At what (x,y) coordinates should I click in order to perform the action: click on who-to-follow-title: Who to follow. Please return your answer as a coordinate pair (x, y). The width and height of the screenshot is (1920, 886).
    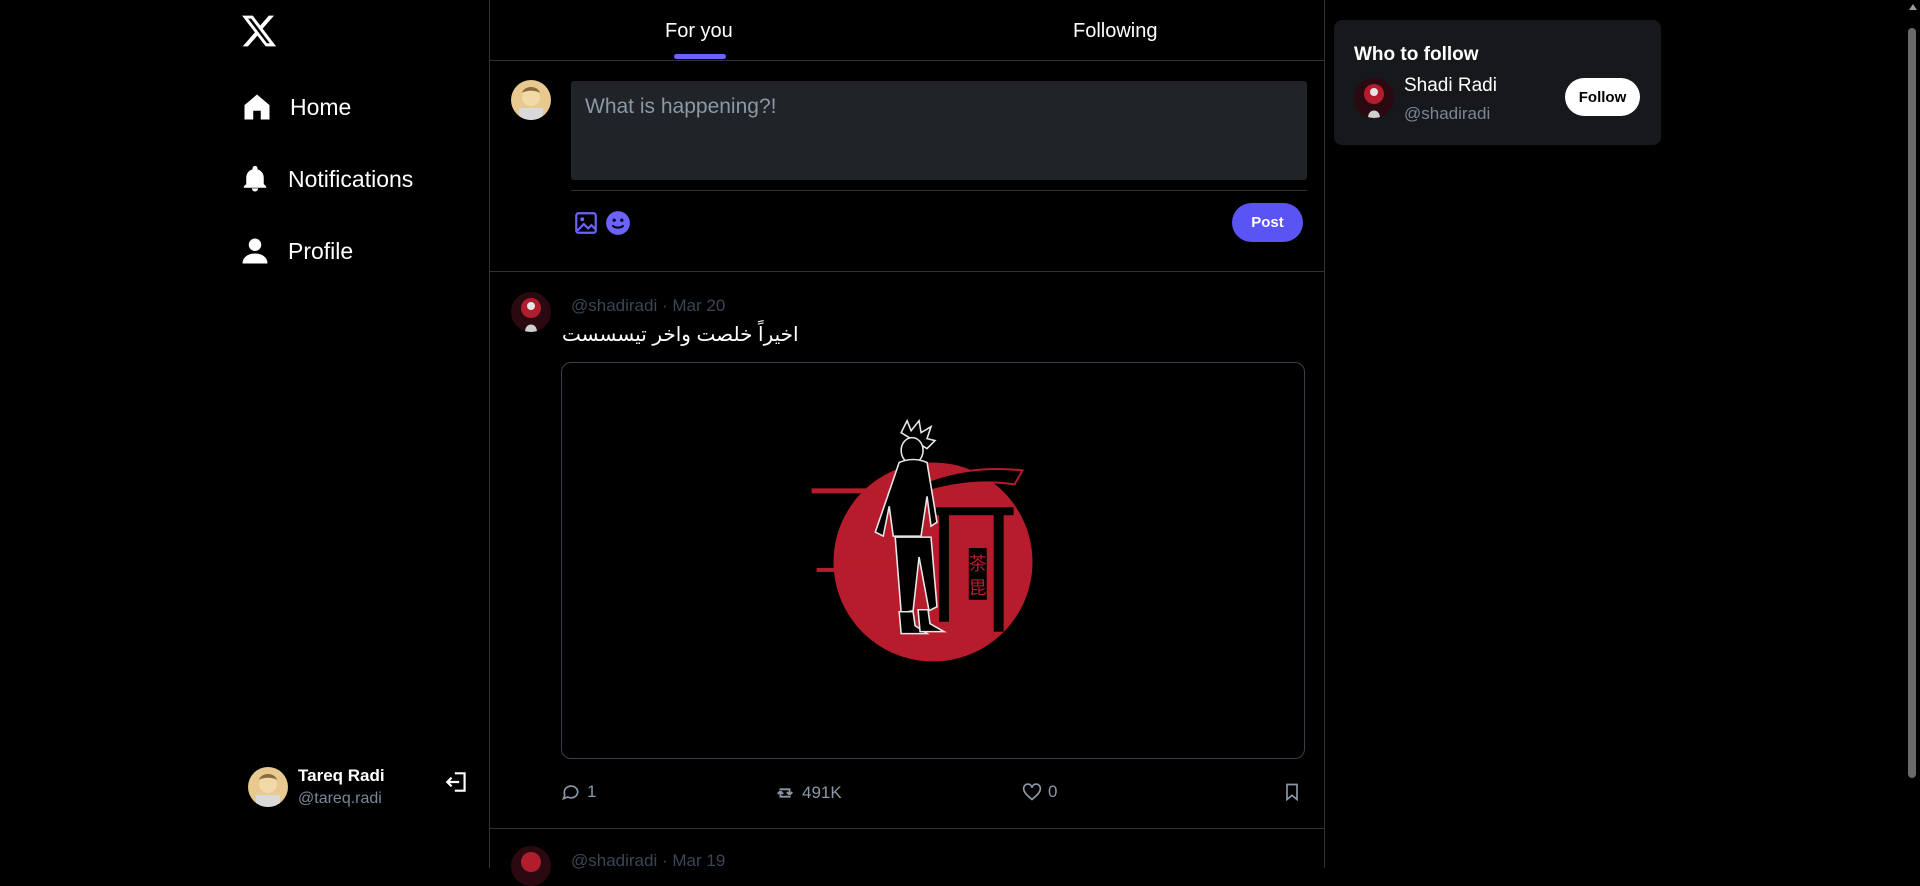
    Looking at the image, I should click on (1416, 54).